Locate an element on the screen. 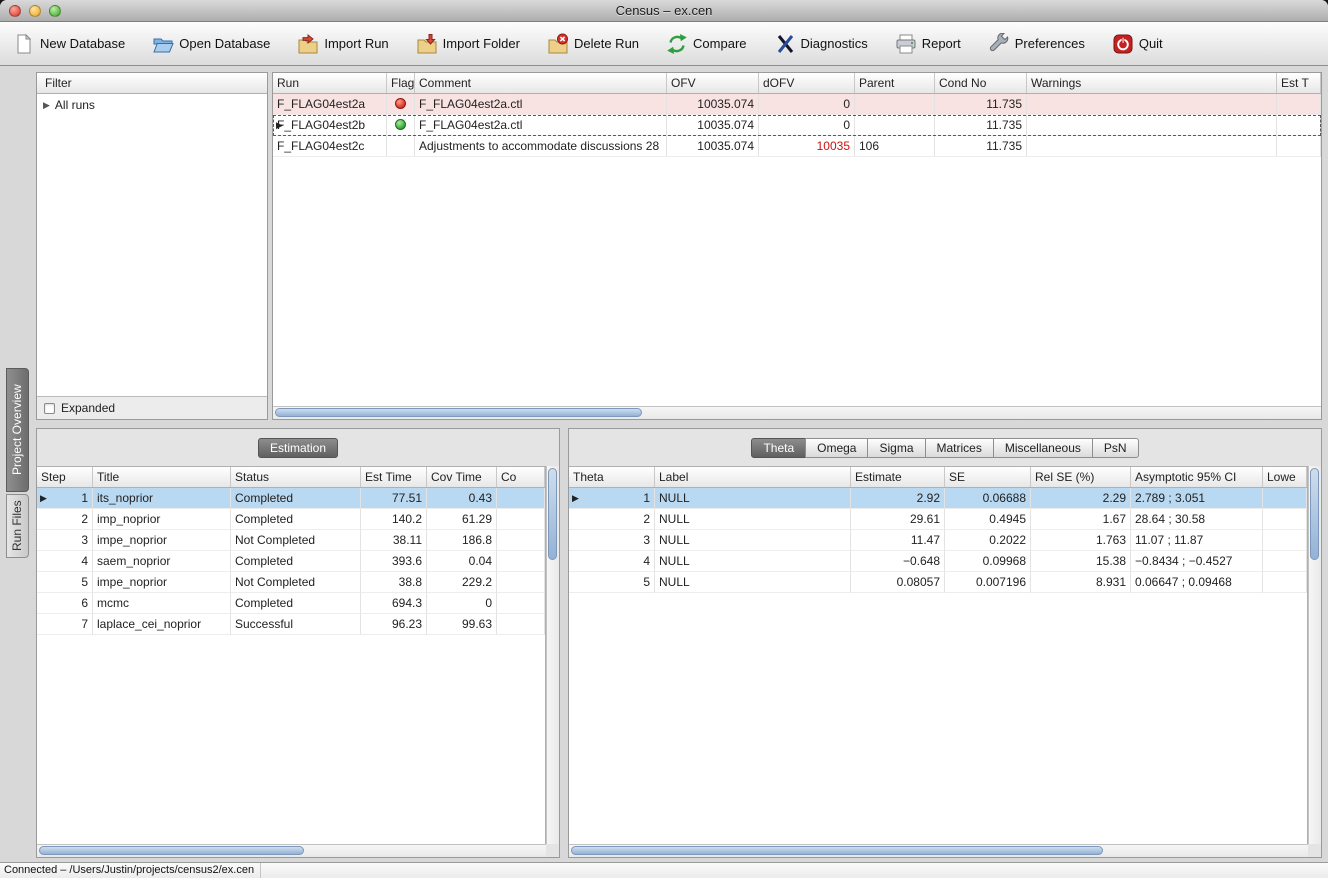 The width and height of the screenshot is (1328, 878). estimate-cell: 29.61 is located at coordinates (898, 519).